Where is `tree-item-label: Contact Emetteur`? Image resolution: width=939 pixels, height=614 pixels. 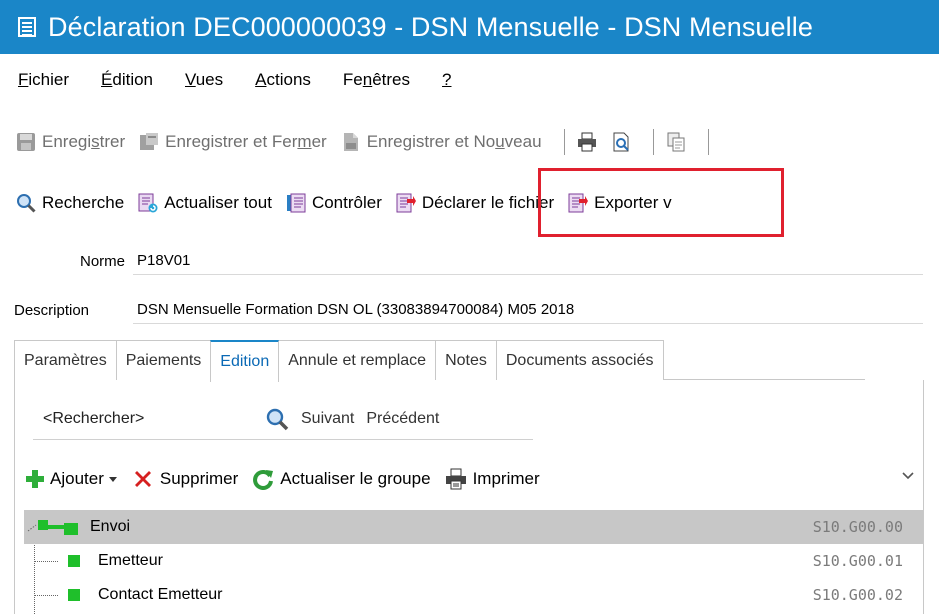 tree-item-label: Contact Emetteur is located at coordinates (160, 594).